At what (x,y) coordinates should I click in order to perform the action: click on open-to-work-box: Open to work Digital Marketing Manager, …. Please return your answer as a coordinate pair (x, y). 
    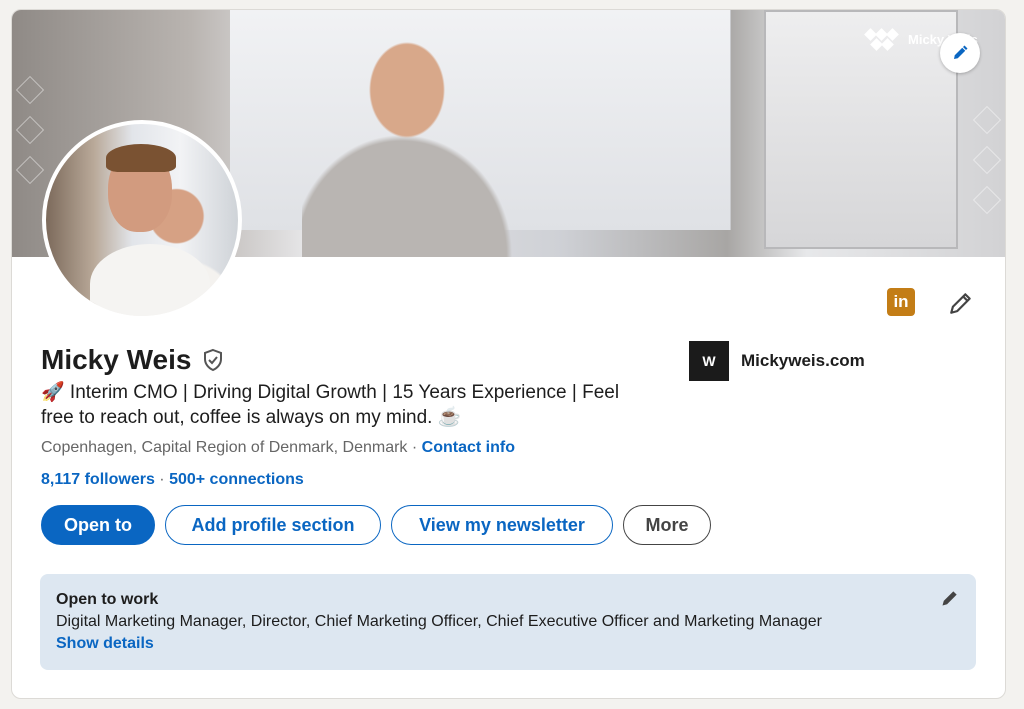
    Looking at the image, I should click on (508, 622).